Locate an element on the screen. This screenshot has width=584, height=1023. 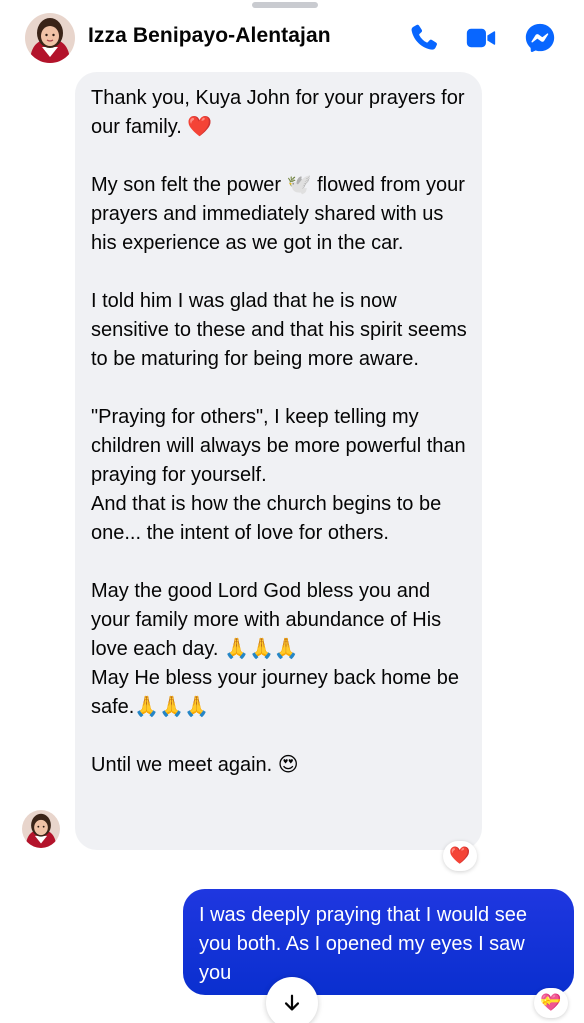
contact-name: Izza Benipayo-Alentajan is located at coordinates (209, 36).